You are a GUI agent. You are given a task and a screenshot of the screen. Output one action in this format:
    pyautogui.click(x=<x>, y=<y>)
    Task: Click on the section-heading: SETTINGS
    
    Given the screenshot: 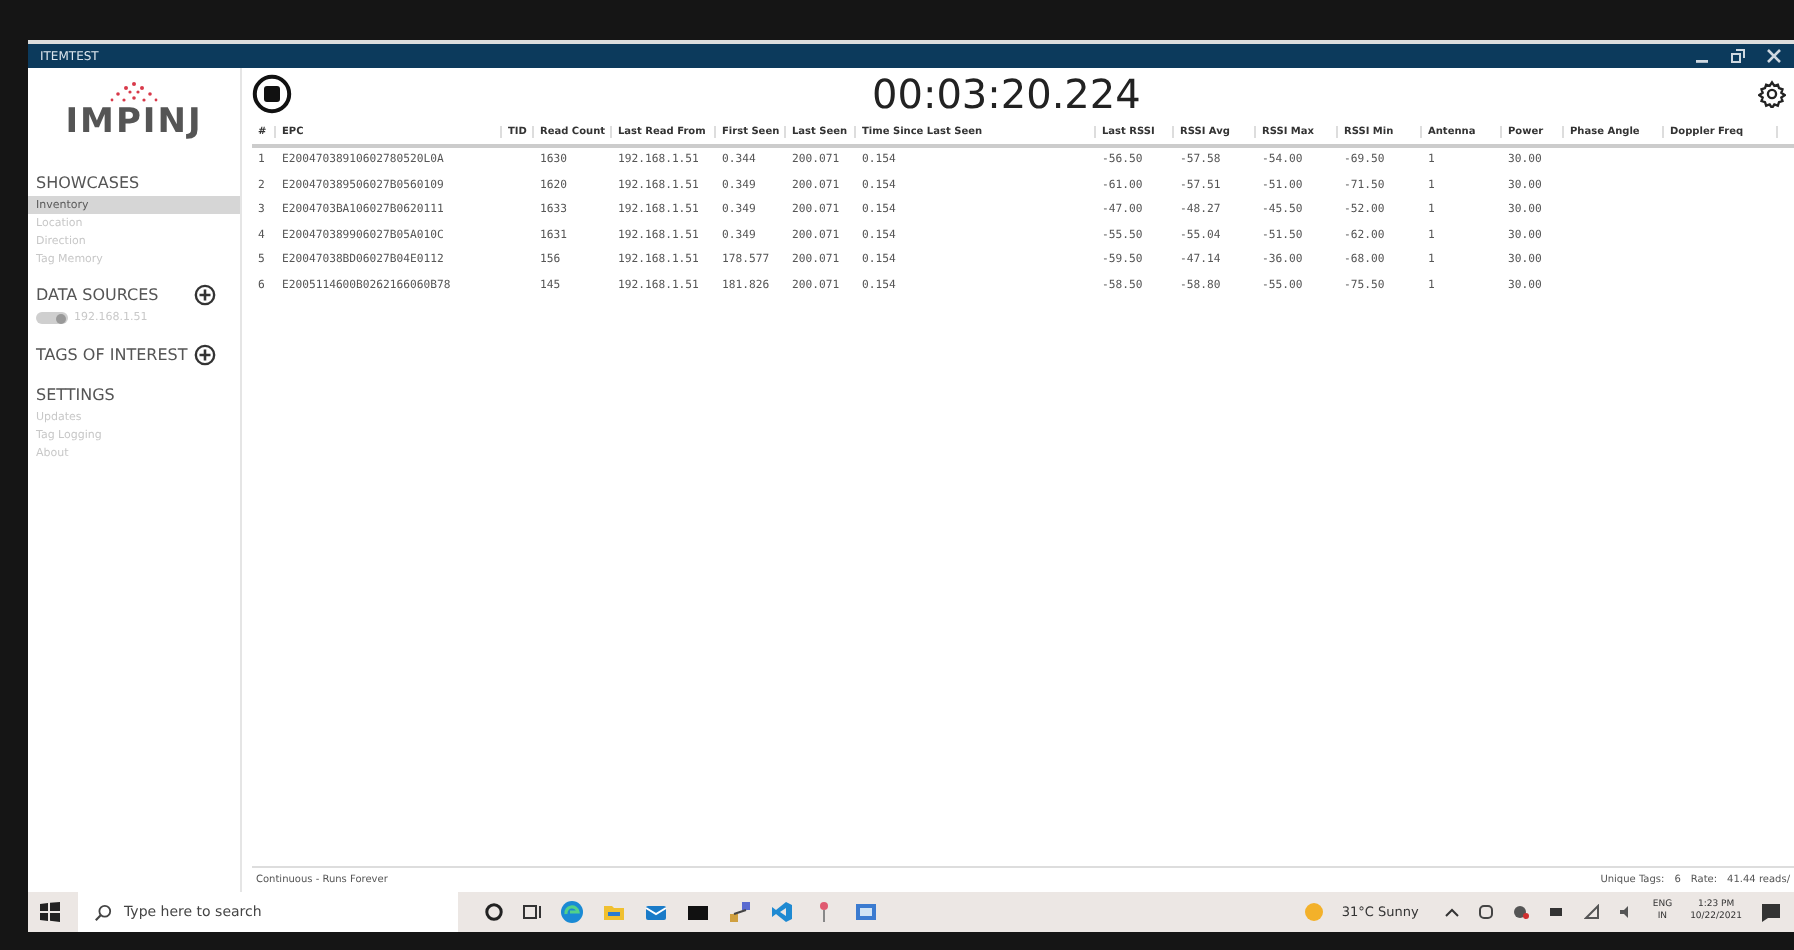 What is the action you would take?
    pyautogui.click(x=75, y=394)
    